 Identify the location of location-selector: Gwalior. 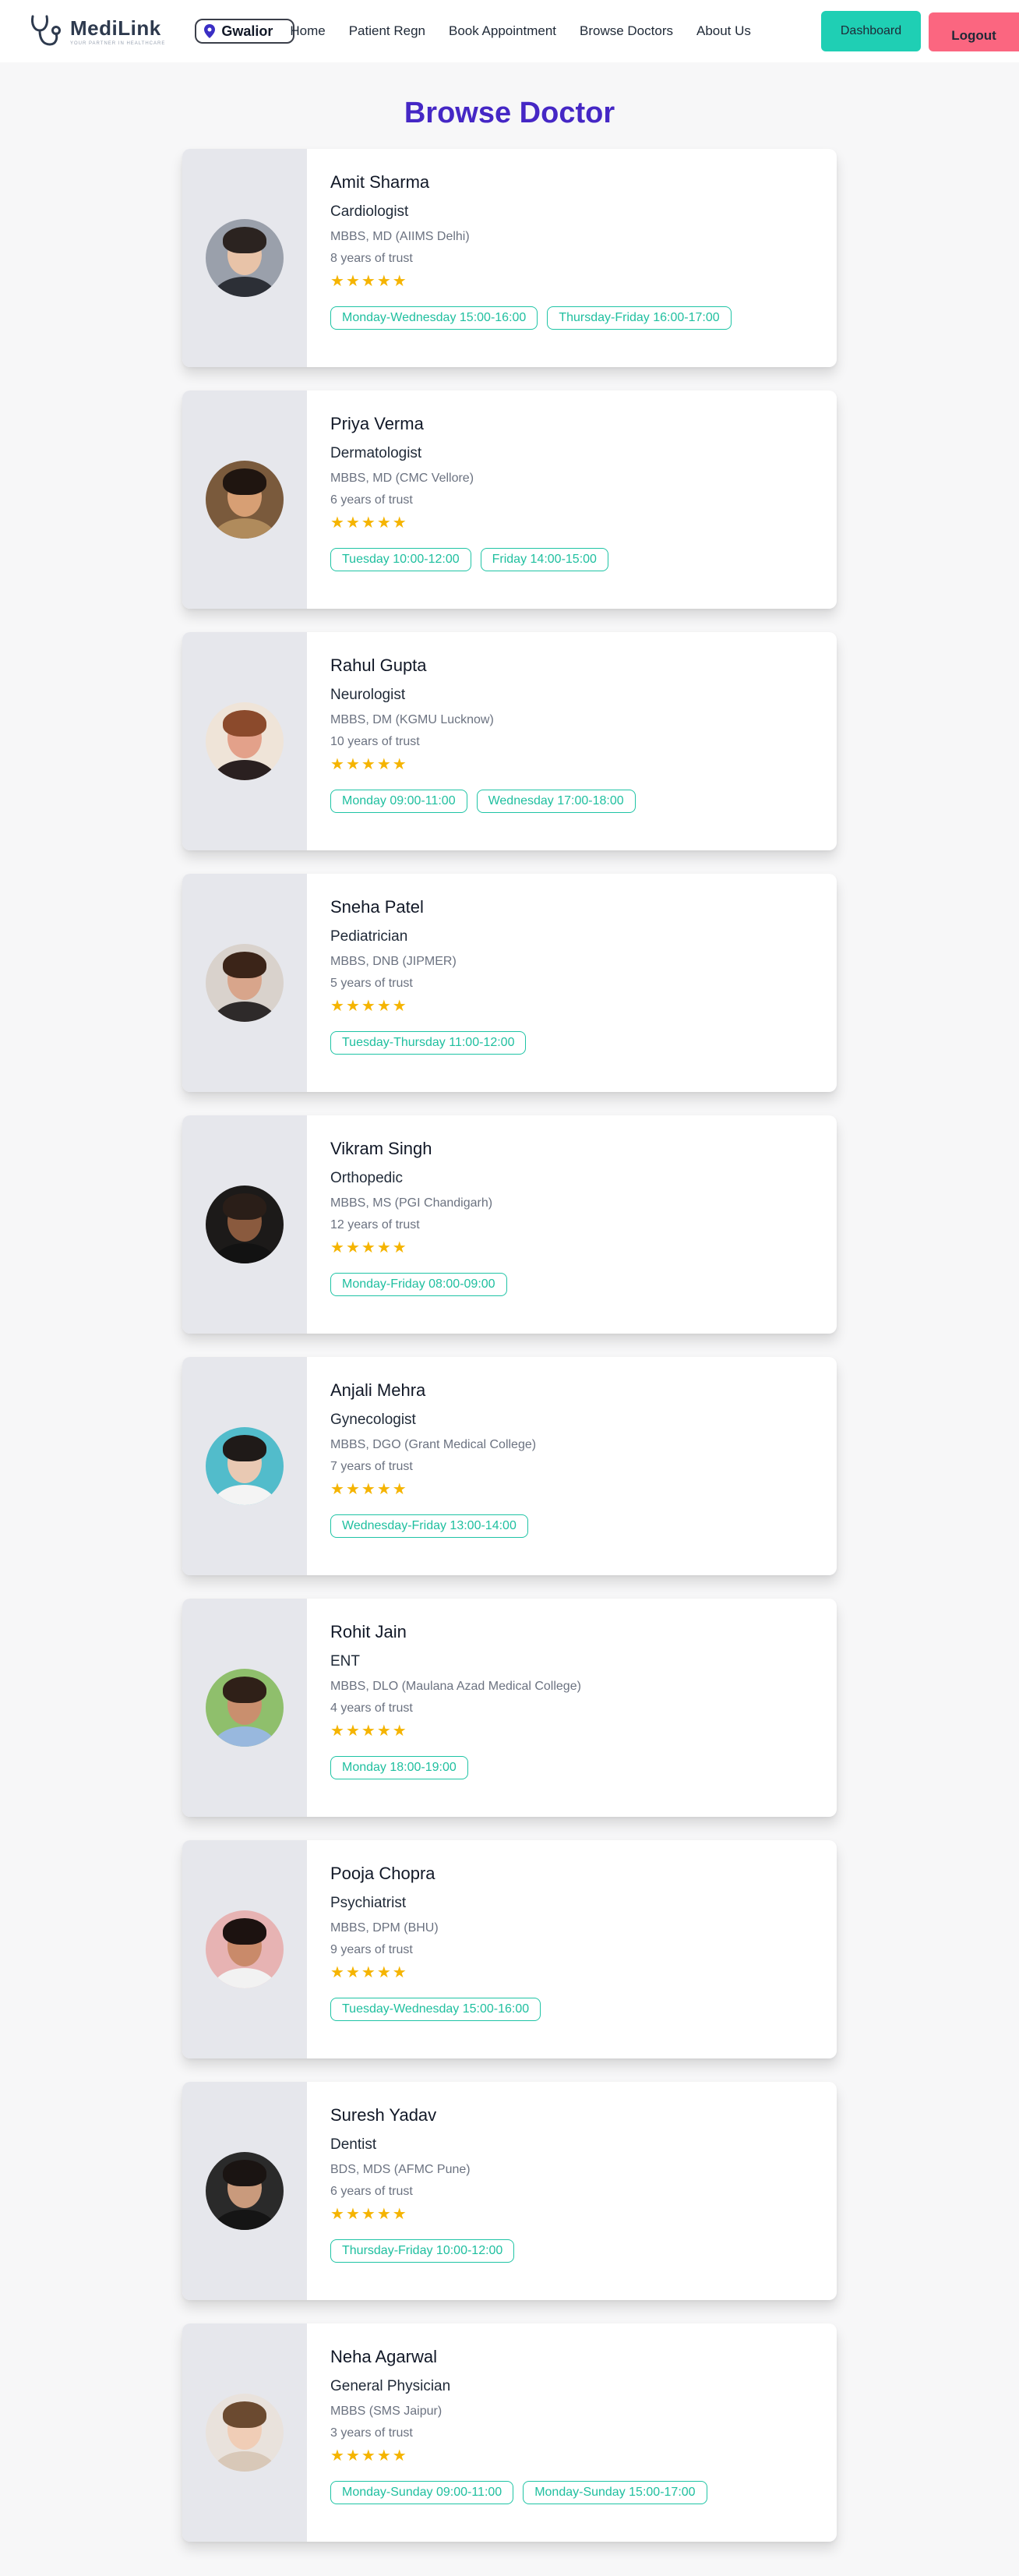
(245, 31).